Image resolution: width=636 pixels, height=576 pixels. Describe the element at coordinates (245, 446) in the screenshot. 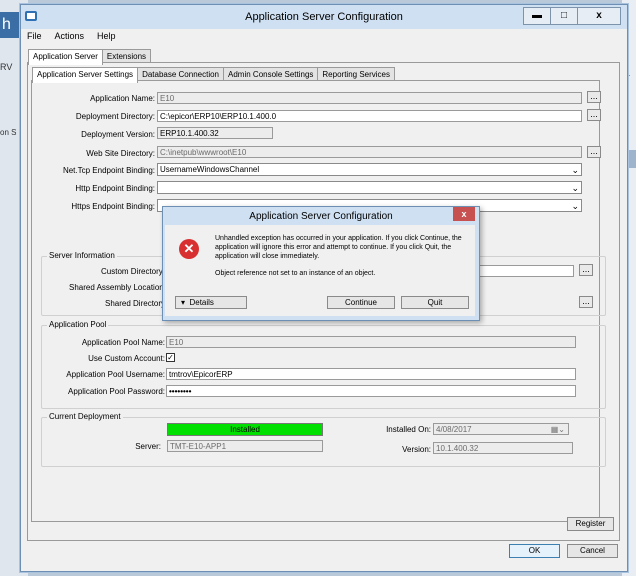

I see `server-field: TMT-E10-APP1` at that location.